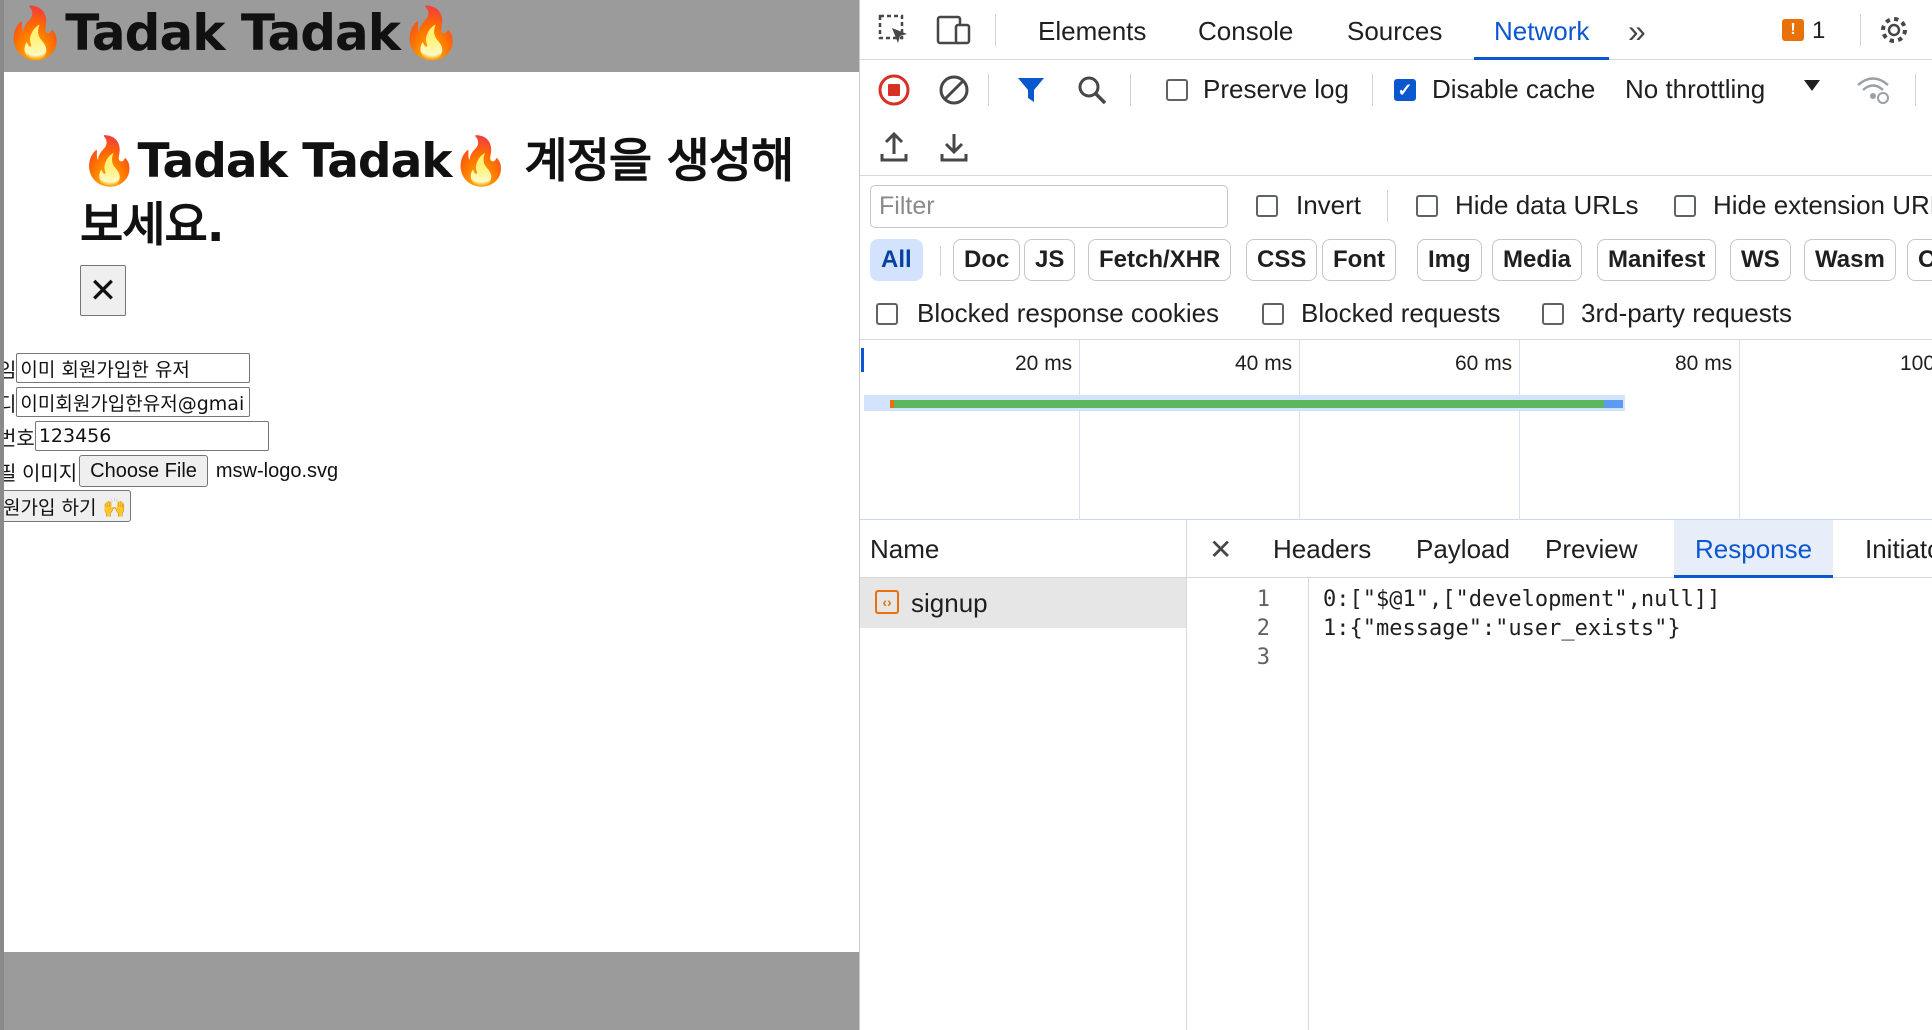  I want to click on type-filter-js: JS, so click(1050, 260).